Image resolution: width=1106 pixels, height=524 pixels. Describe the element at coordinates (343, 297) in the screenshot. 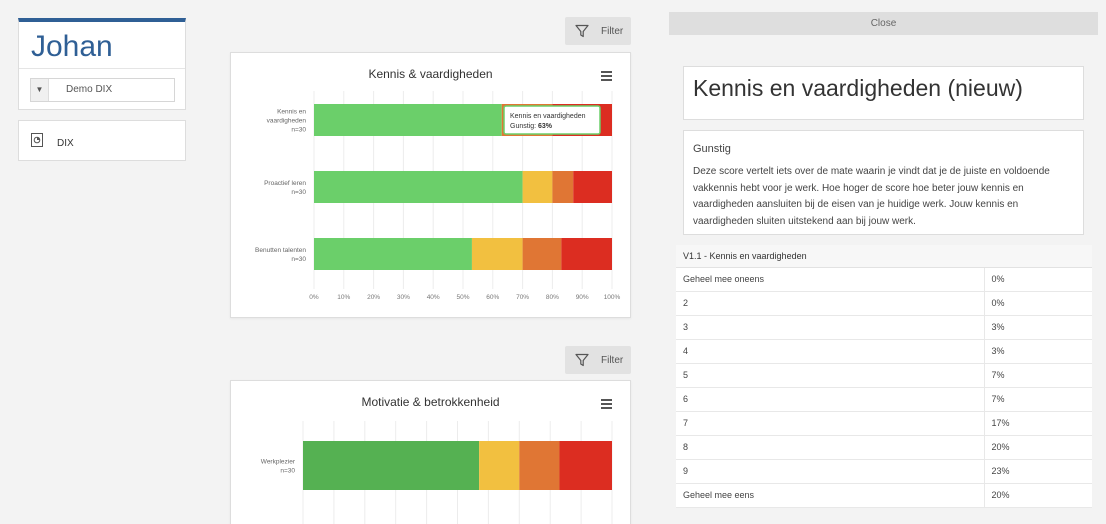

I see `x-tick-label: 10%` at that location.